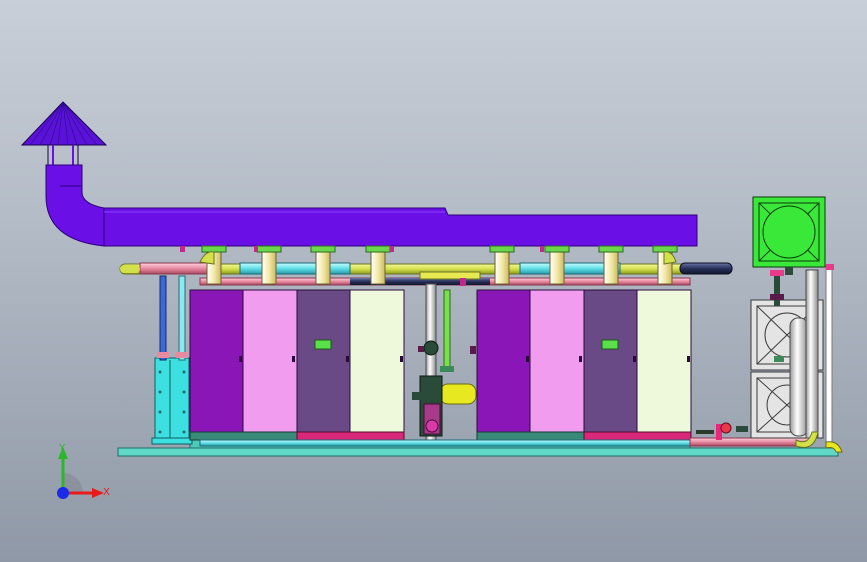 This screenshot has width=867, height=562. I want to click on x-axis-label: X, so click(106, 492).